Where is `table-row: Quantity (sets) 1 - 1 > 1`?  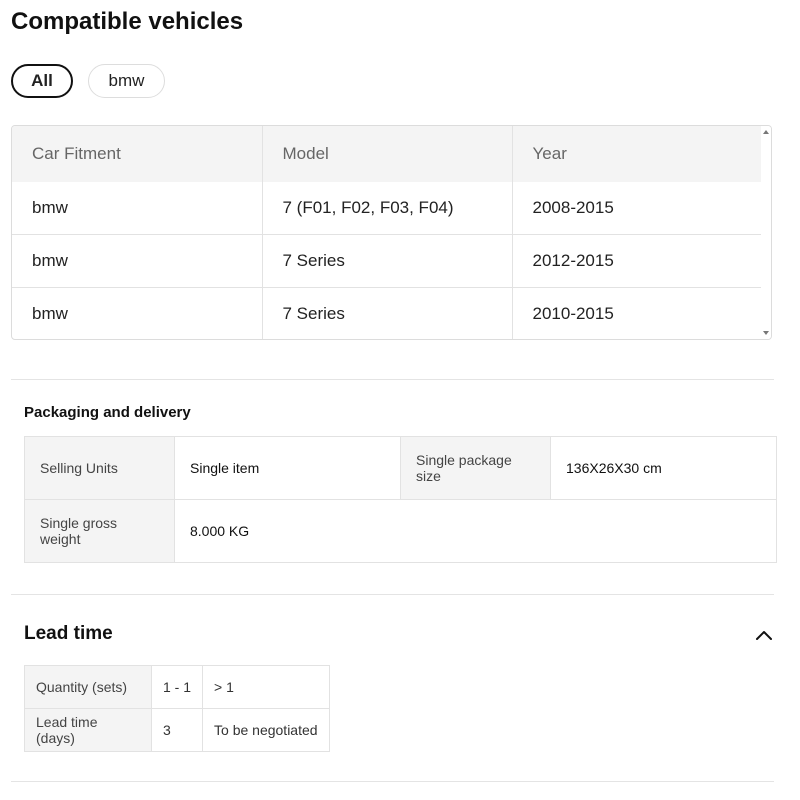 table-row: Quantity (sets) 1 - 1 > 1 is located at coordinates (177, 687).